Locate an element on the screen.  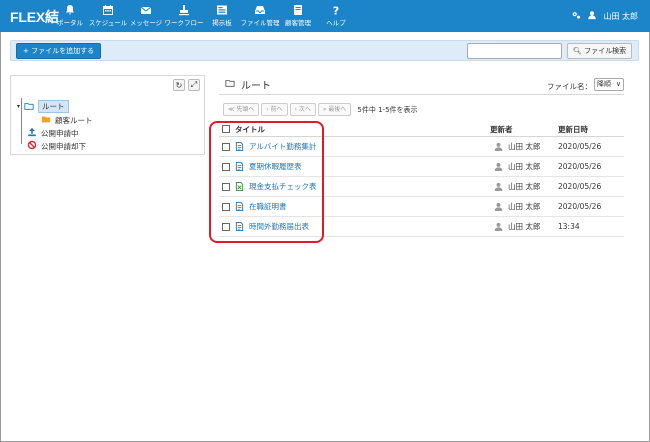
file-search-input is located at coordinates (514, 51).